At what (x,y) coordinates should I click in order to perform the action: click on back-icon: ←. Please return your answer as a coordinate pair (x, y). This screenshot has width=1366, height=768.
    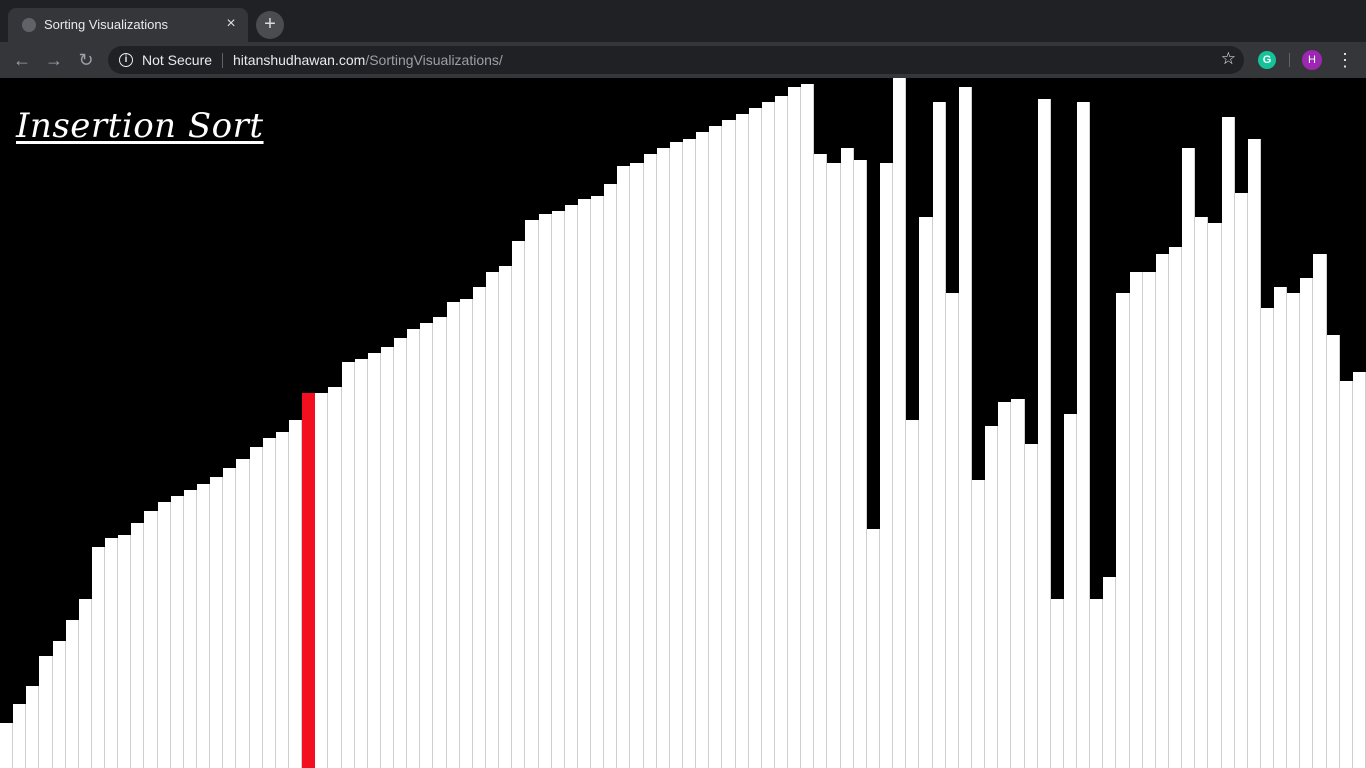
    Looking at the image, I should click on (22, 60).